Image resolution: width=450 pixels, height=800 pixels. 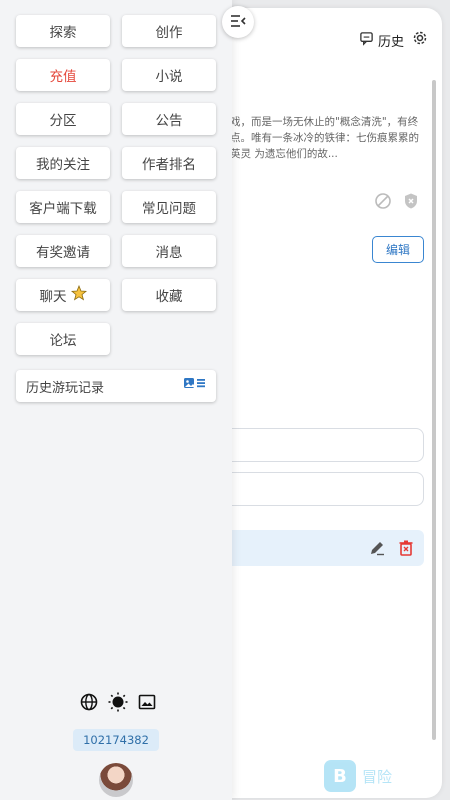 I want to click on theme-toggle-icon, so click(x=118, y=704).